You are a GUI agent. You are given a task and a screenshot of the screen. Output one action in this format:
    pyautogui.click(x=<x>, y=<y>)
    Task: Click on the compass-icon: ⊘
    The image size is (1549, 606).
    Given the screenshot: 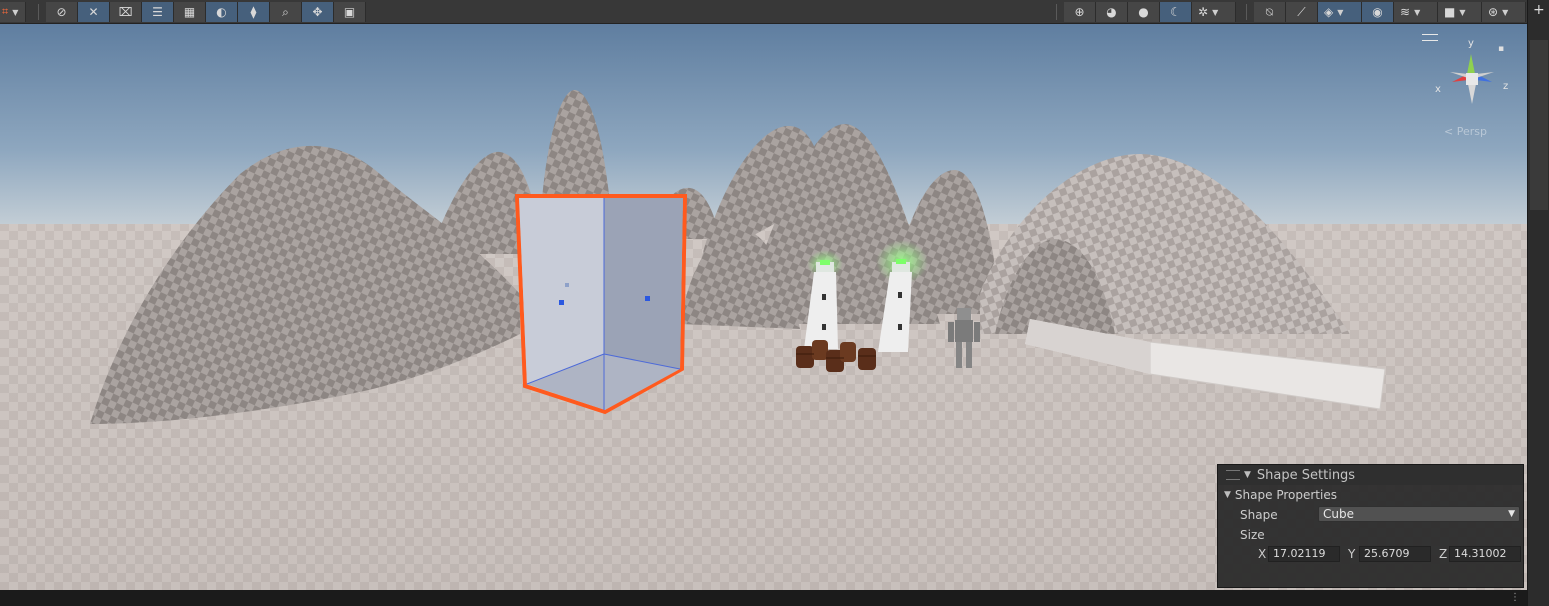 What is the action you would take?
    pyautogui.click(x=61, y=12)
    